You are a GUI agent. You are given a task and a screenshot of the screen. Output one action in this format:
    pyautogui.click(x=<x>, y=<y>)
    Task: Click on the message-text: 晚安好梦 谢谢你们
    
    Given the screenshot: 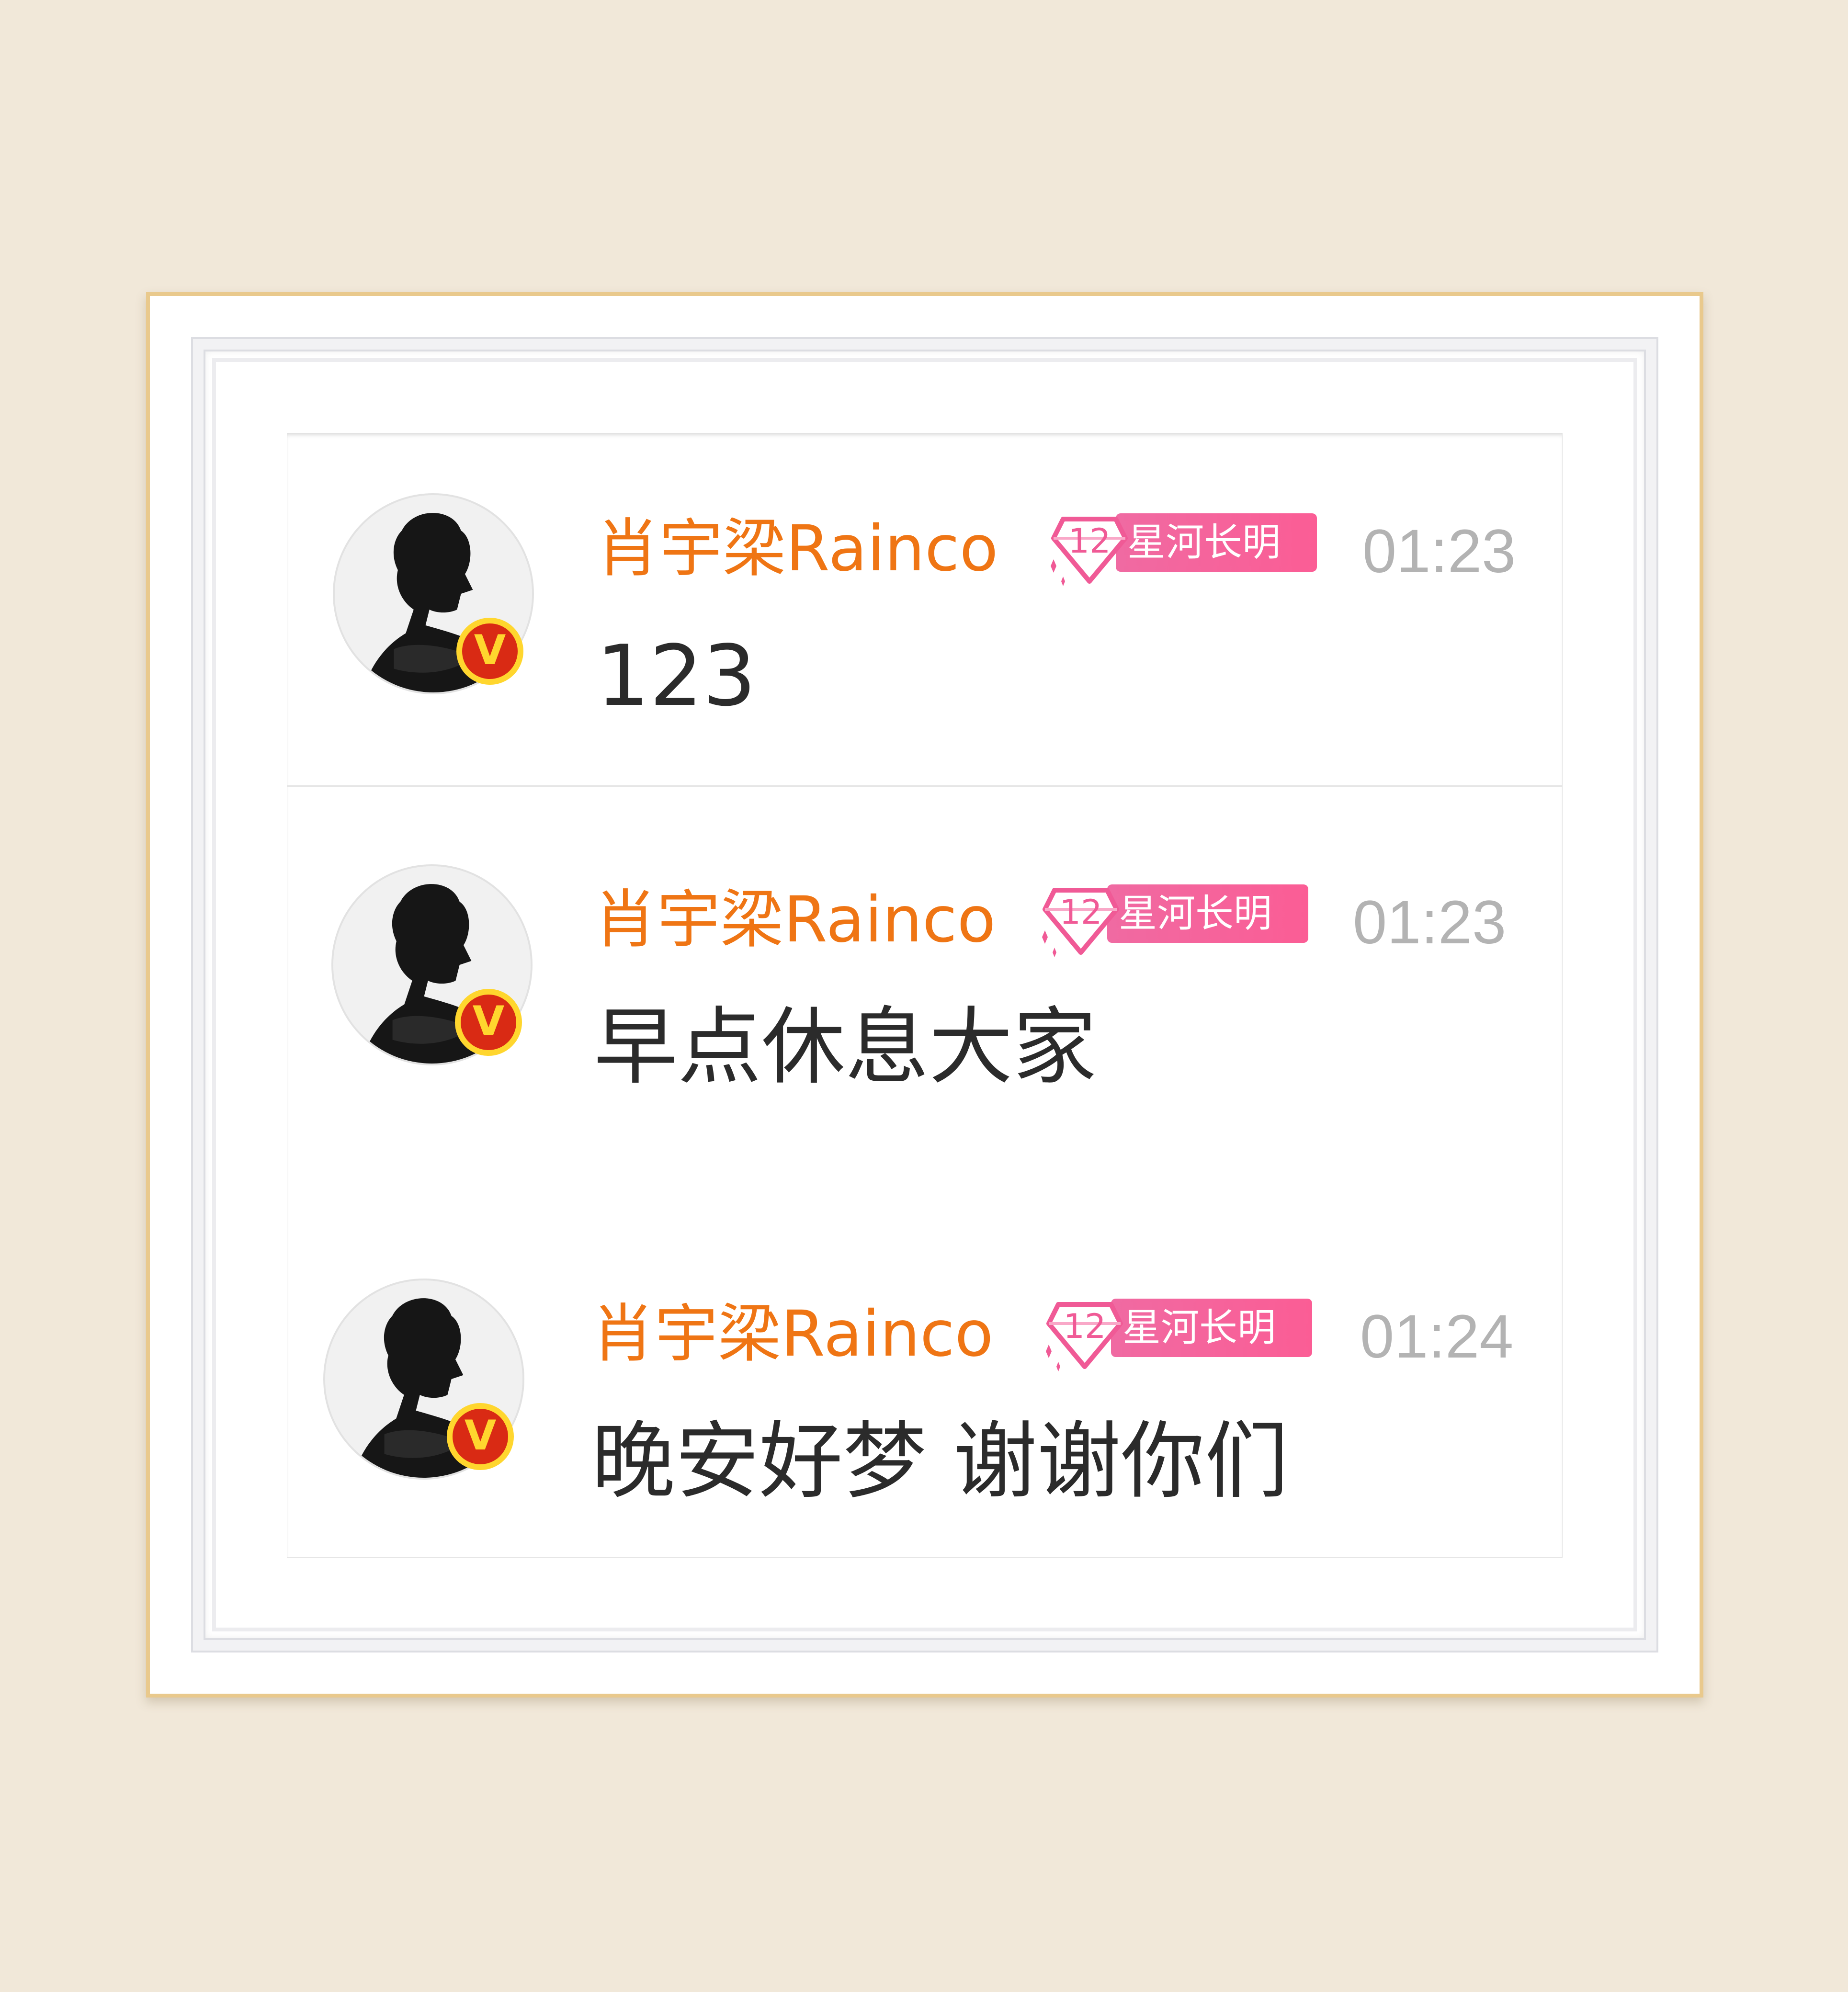 What is the action you would take?
    pyautogui.click(x=940, y=1462)
    